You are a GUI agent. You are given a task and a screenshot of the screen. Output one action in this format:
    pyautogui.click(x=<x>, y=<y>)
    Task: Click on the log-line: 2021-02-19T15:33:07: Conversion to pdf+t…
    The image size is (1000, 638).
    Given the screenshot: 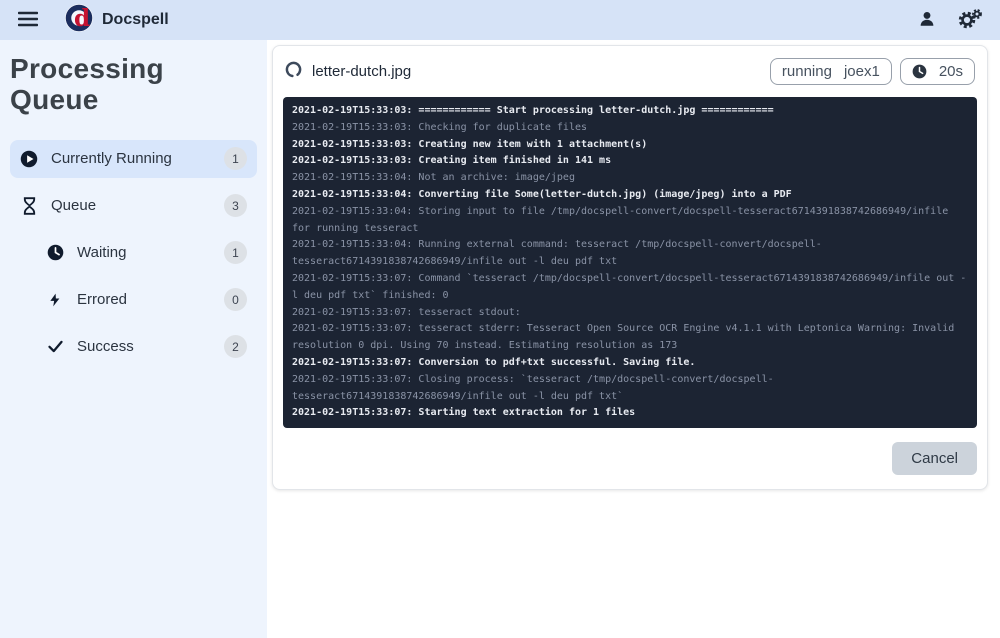 What is the action you would take?
    pyautogui.click(x=494, y=362)
    